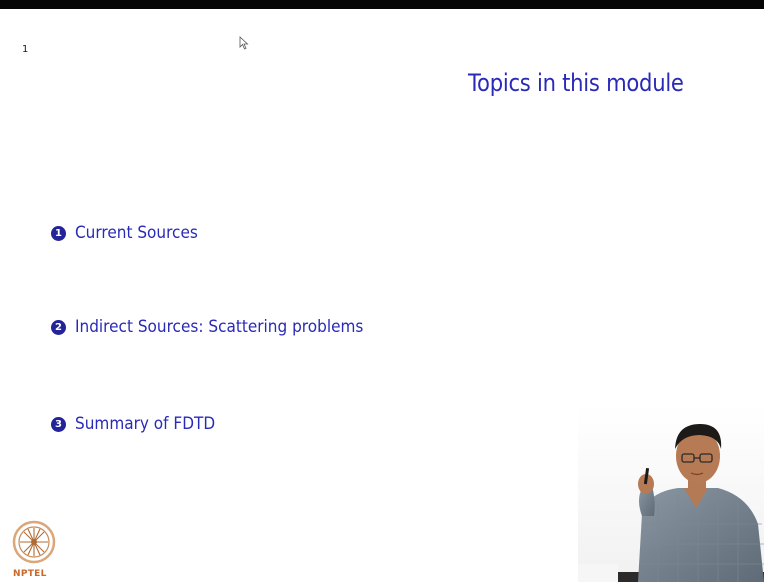  I want to click on topic-number-badge: 3, so click(58, 424).